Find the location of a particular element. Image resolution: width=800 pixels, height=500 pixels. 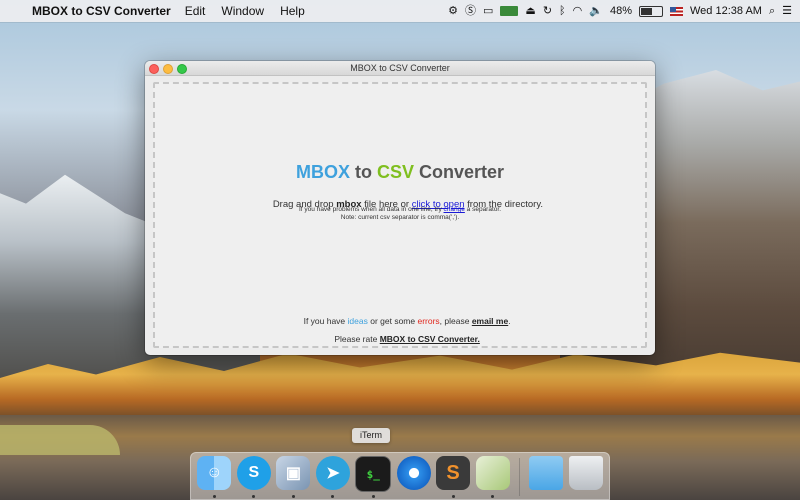

wallpaper-shore is located at coordinates (60, 440).